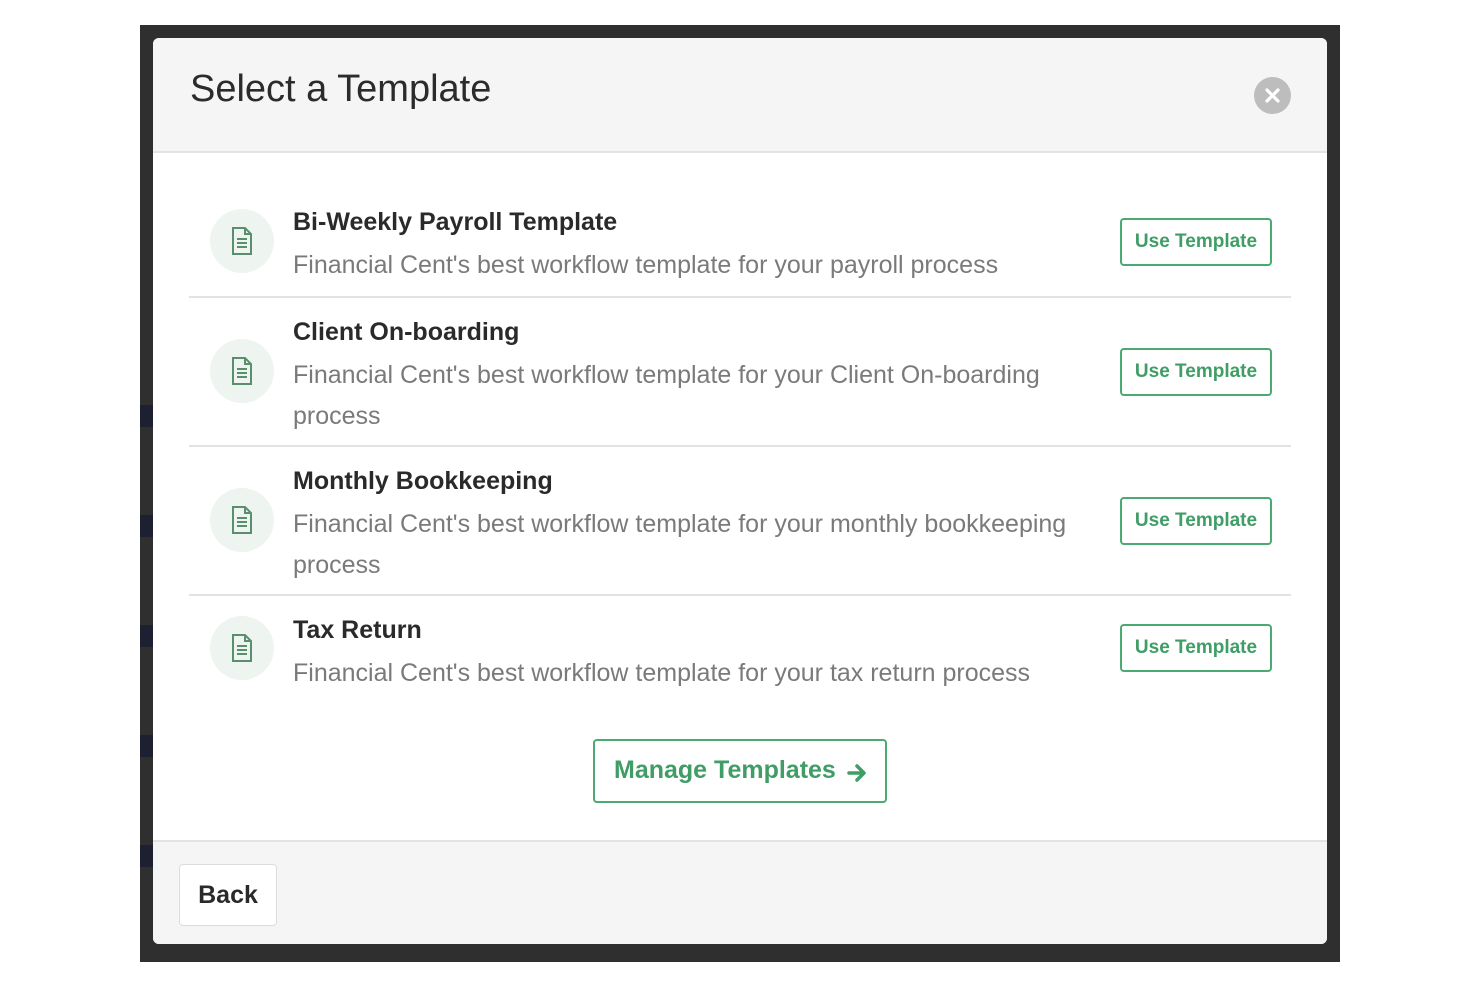 Image resolution: width=1480 pixels, height=987 pixels. I want to click on close-icon, so click(1272, 95).